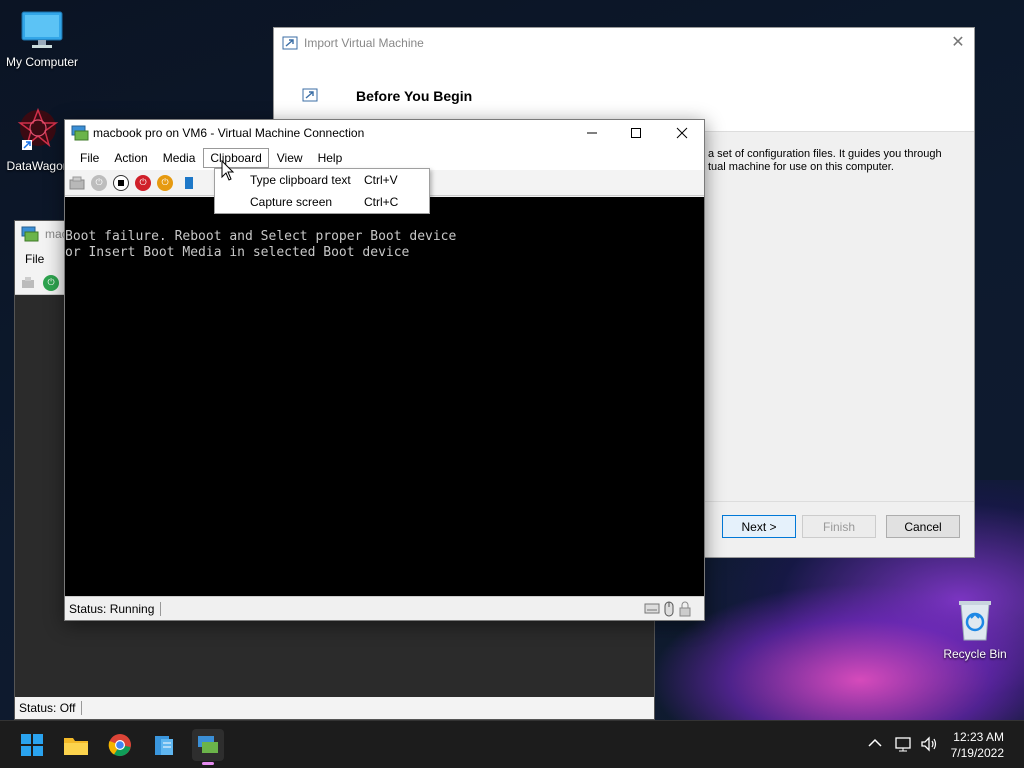 The height and width of the screenshot is (768, 1024). What do you see at coordinates (685, 609) in the screenshot?
I see `lock-icon` at bounding box center [685, 609].